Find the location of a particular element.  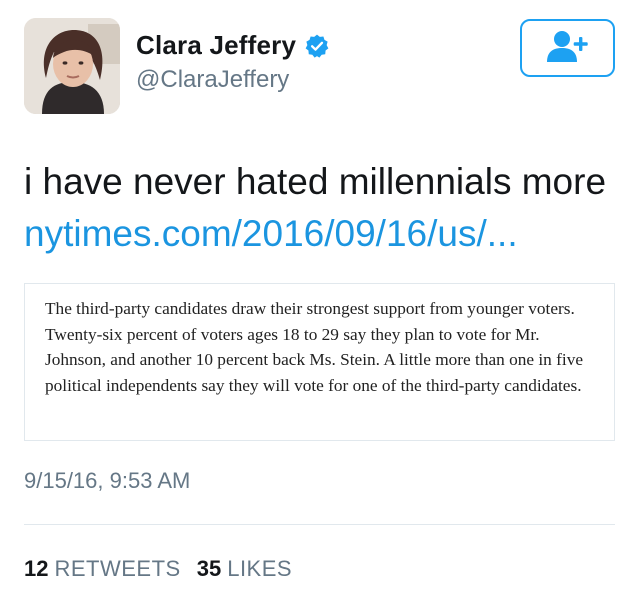

tweet-stats: 12 RETWEETS 35 LIKES is located at coordinates (166, 569).